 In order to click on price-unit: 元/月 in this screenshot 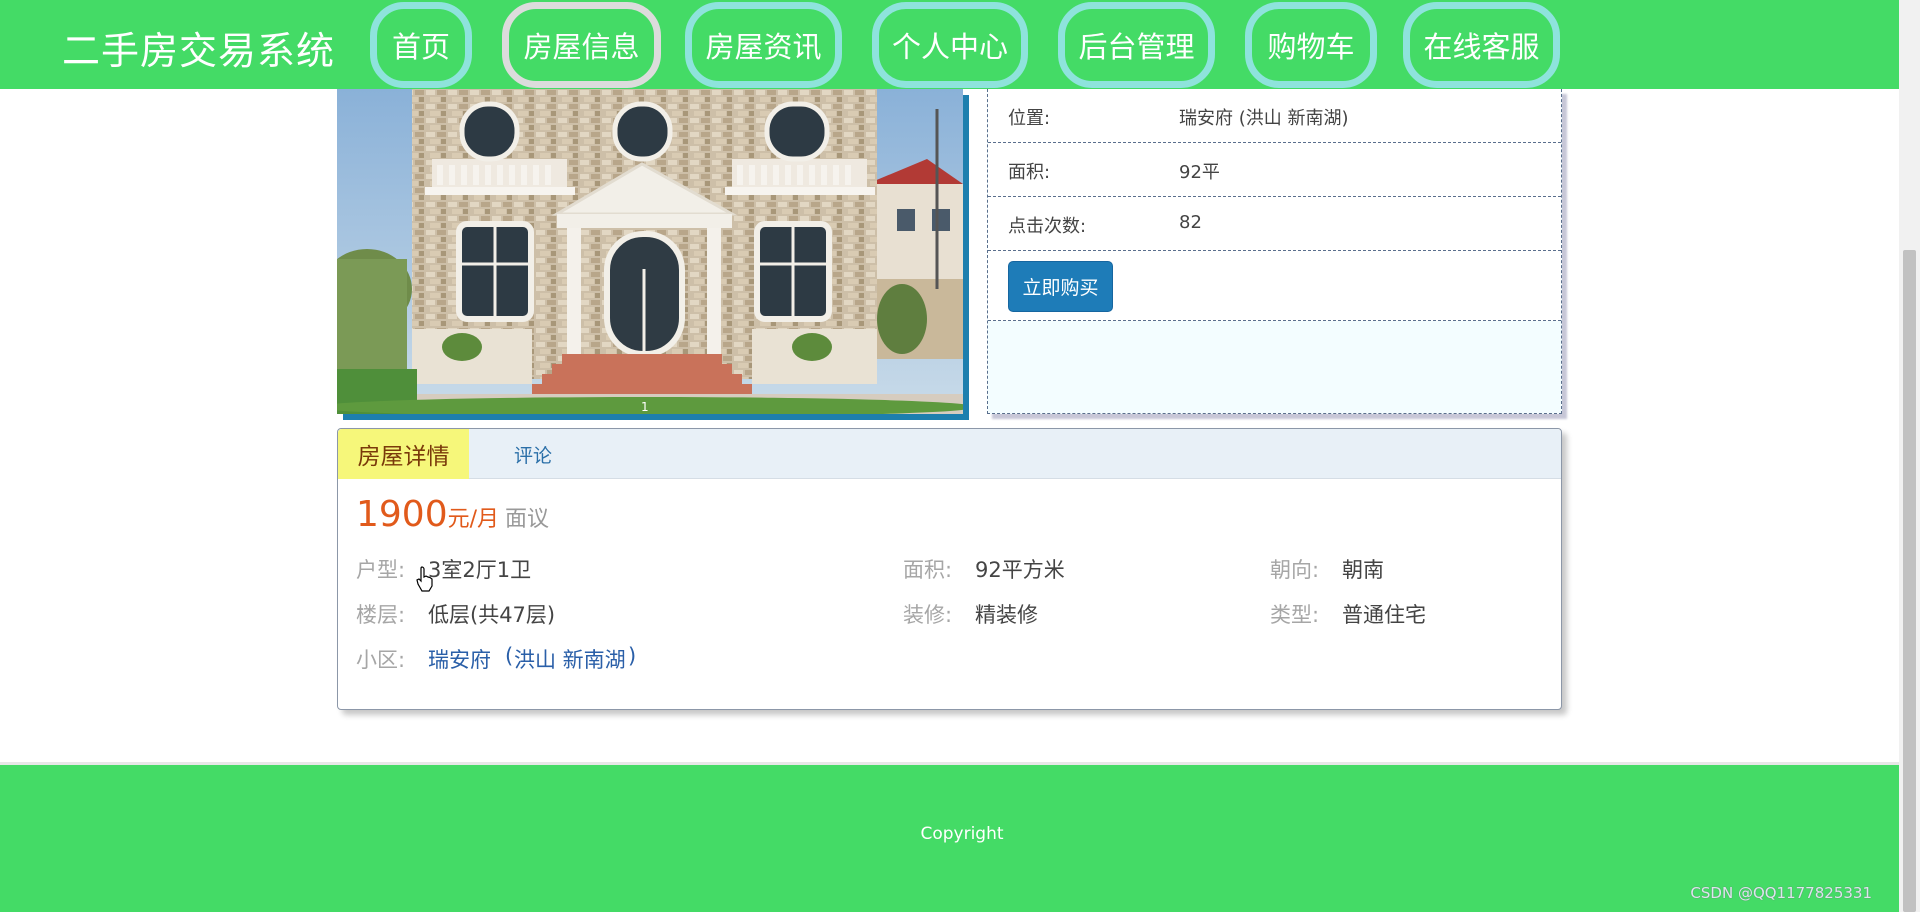, I will do `click(473, 519)`.